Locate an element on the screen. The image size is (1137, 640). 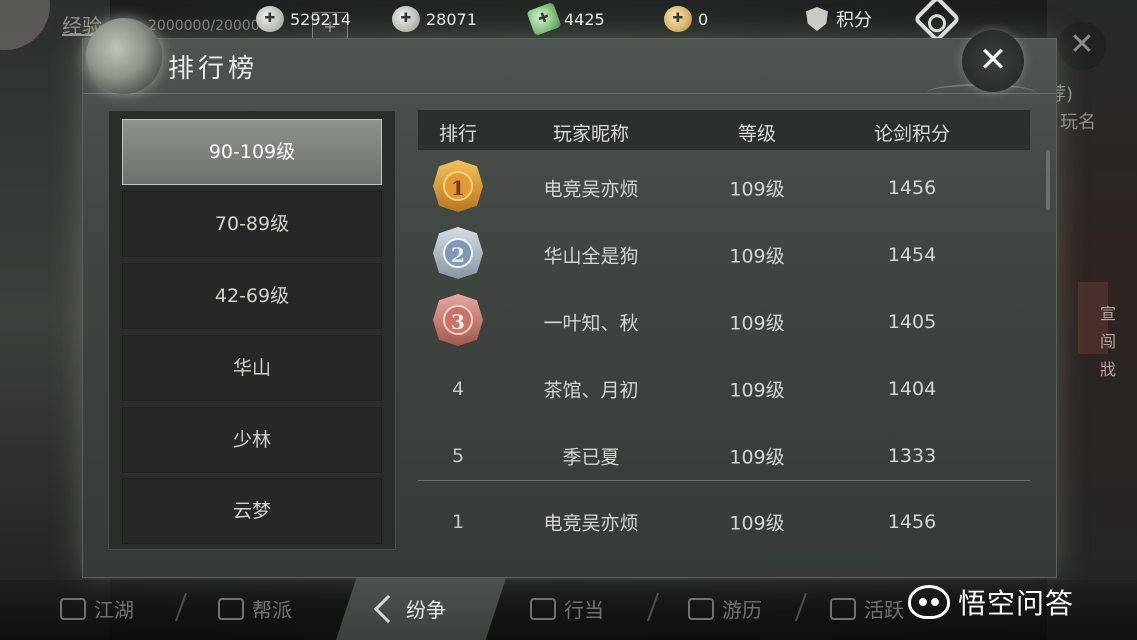
currency-jade-ticket: ✚ 4425 is located at coordinates (565, 19).